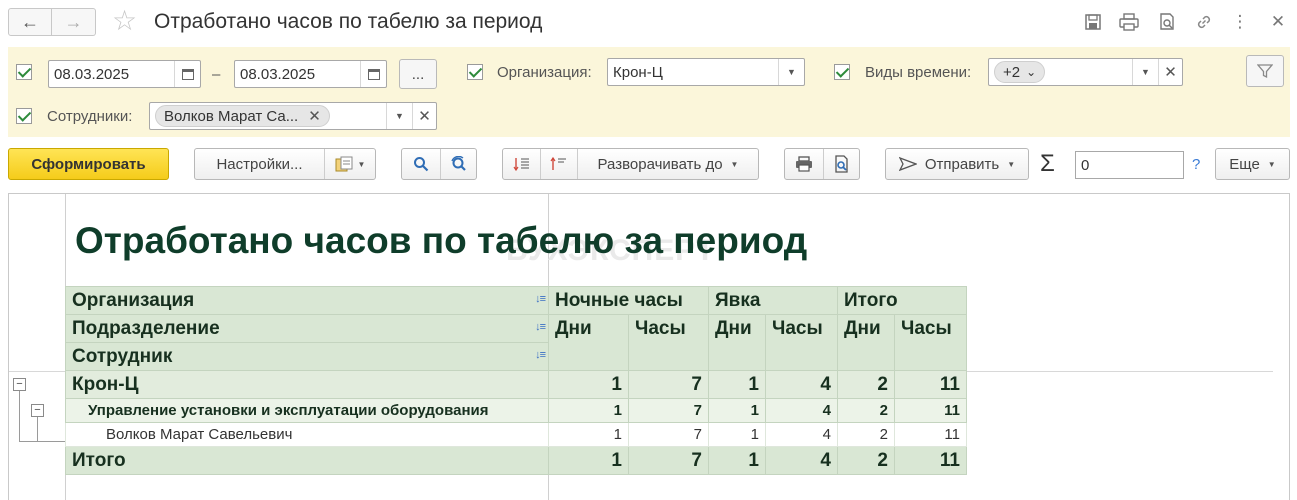 This screenshot has width=1297, height=500. I want to click on organization-value: Крон-Ц, so click(638, 72).